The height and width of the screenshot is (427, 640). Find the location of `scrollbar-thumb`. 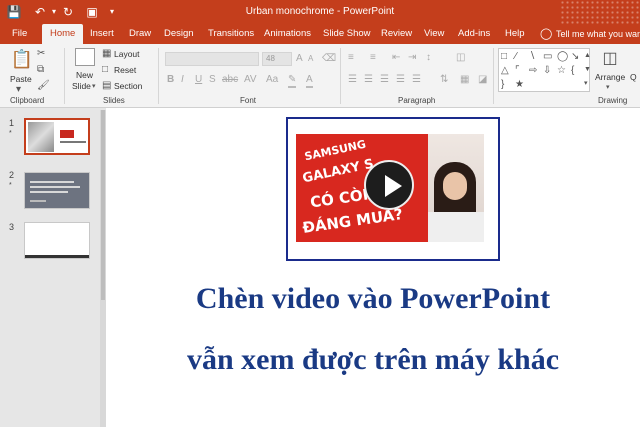

scrollbar-thumb is located at coordinates (103, 205).